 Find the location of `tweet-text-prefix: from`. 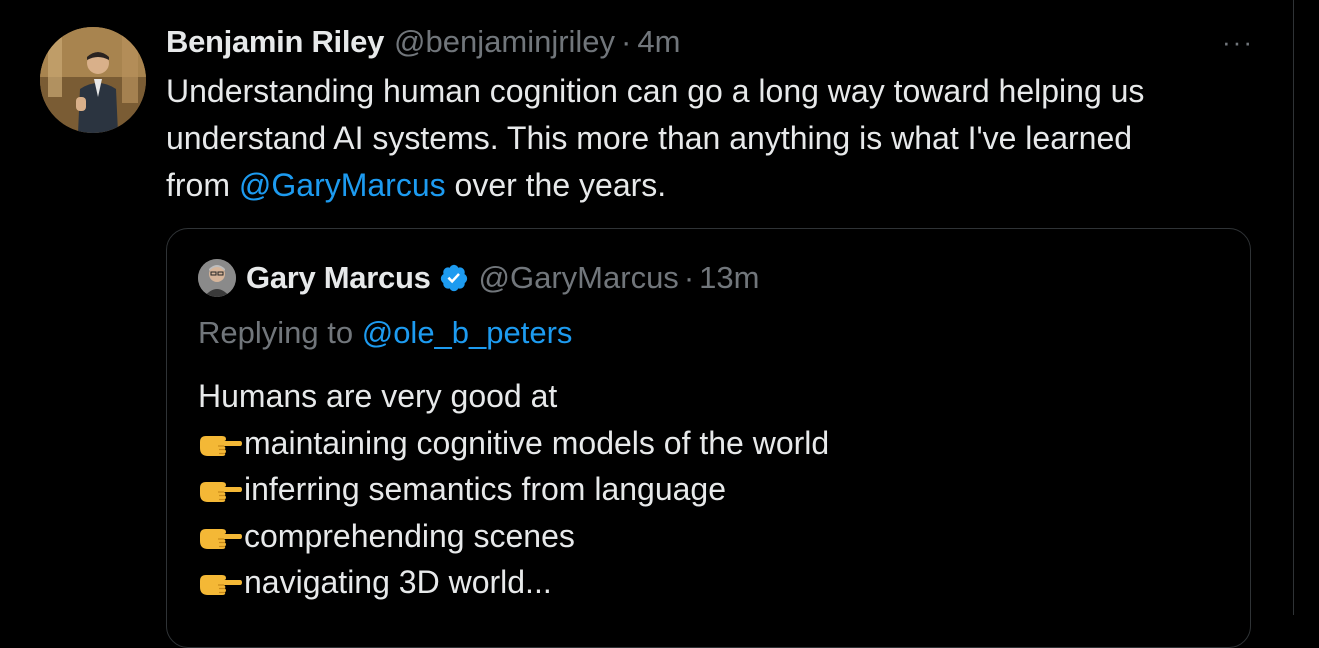

tweet-text-prefix: from is located at coordinates (202, 185).